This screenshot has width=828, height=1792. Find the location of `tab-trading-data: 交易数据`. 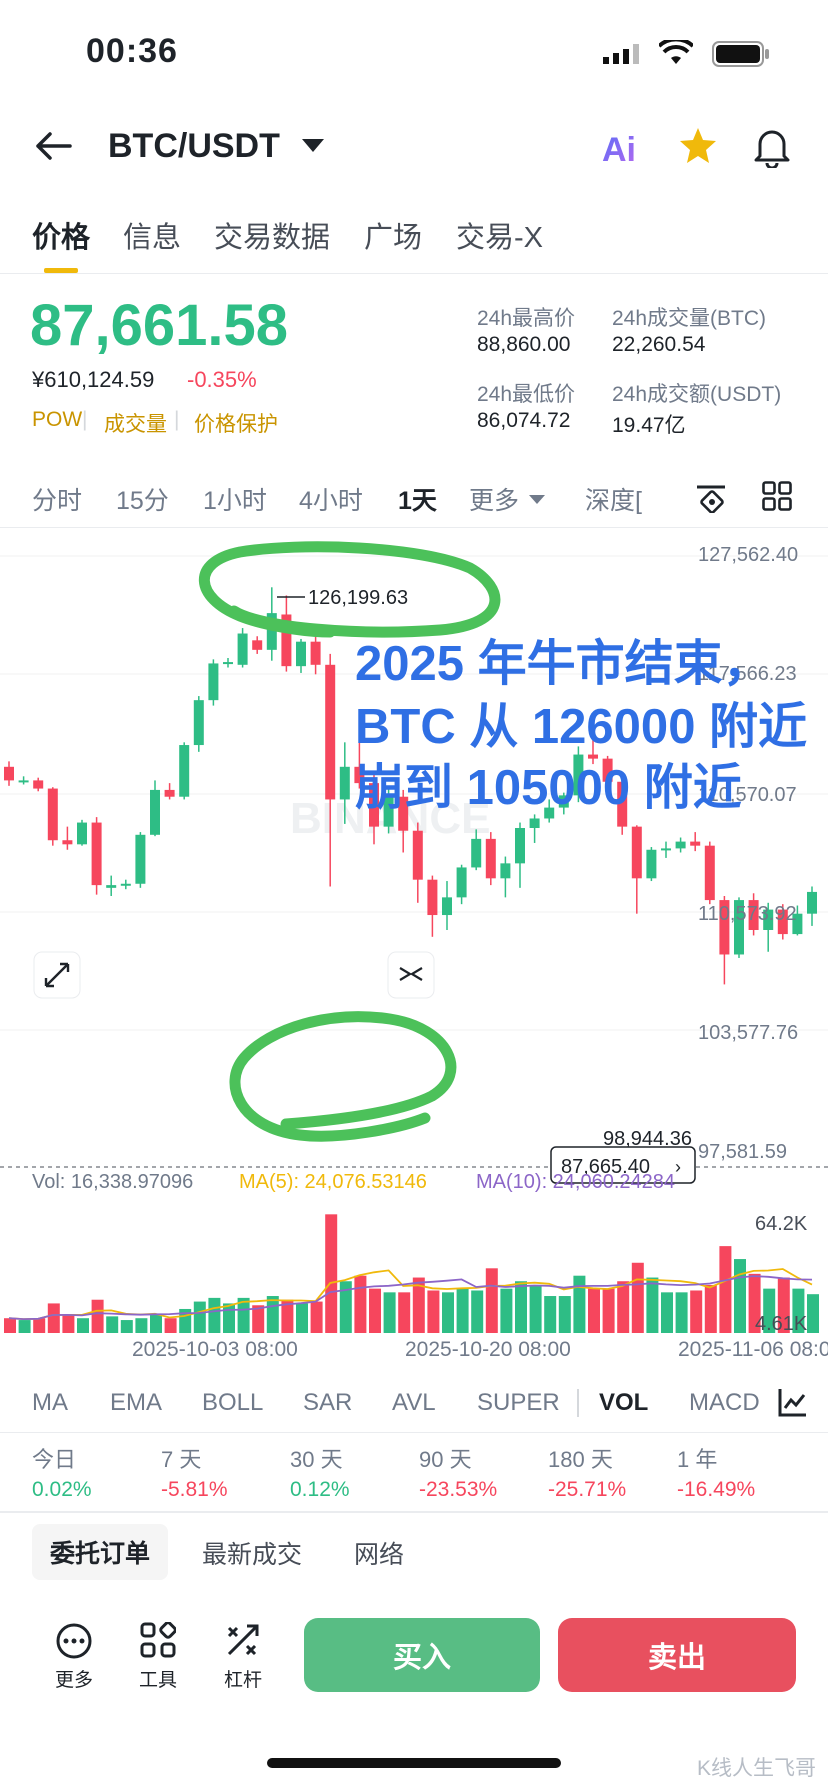

tab-trading-data: 交易数据 is located at coordinates (272, 235).